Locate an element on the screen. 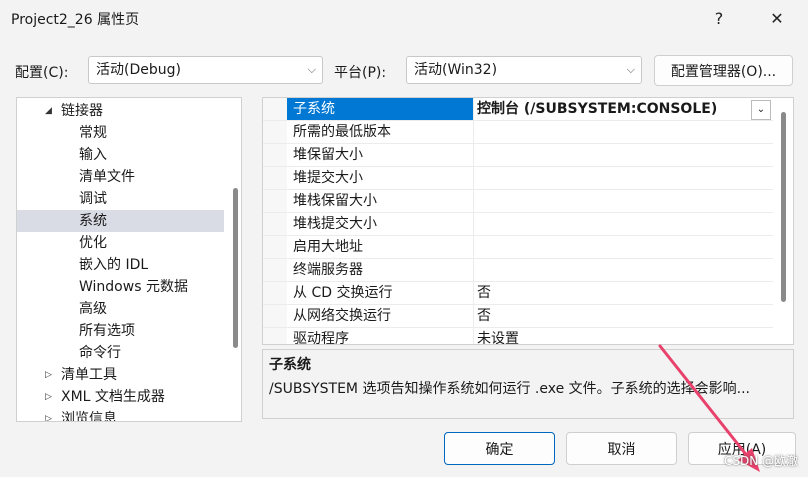 This screenshot has width=808, height=477. watermark: CSDN @欧澈 is located at coordinates (760, 461).